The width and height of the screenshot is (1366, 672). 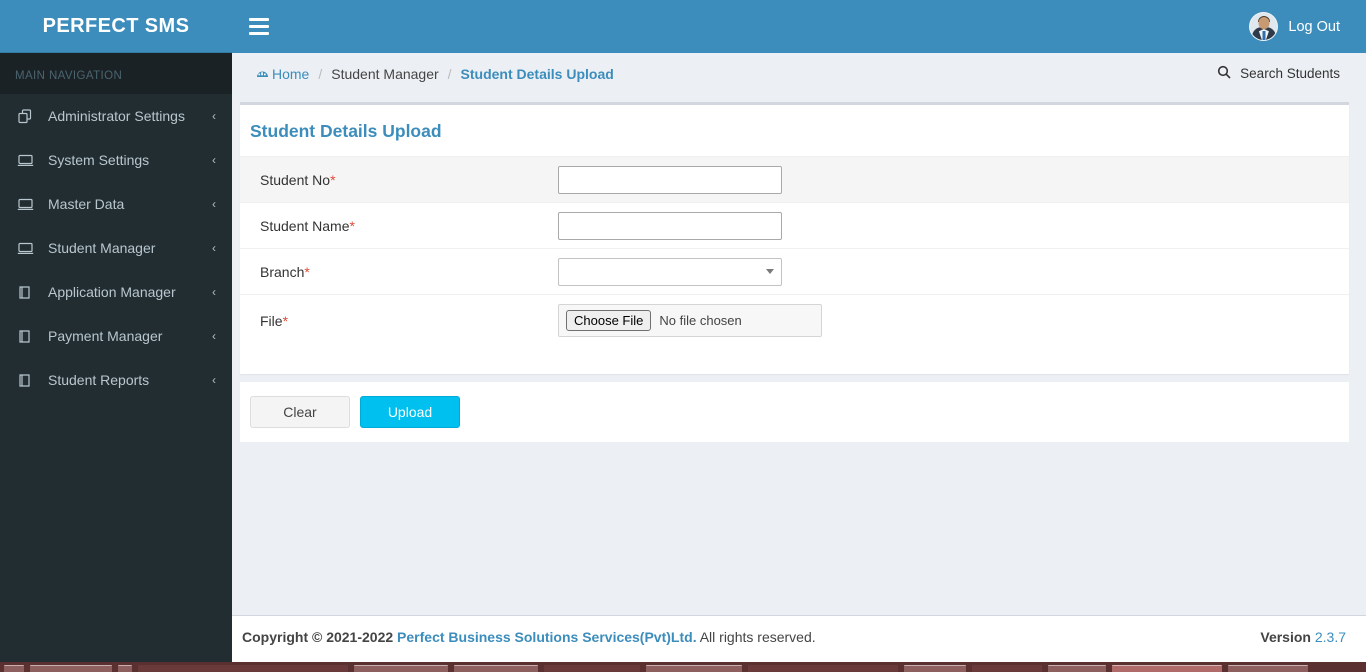 I want to click on search-icon, so click(x=1224, y=73).